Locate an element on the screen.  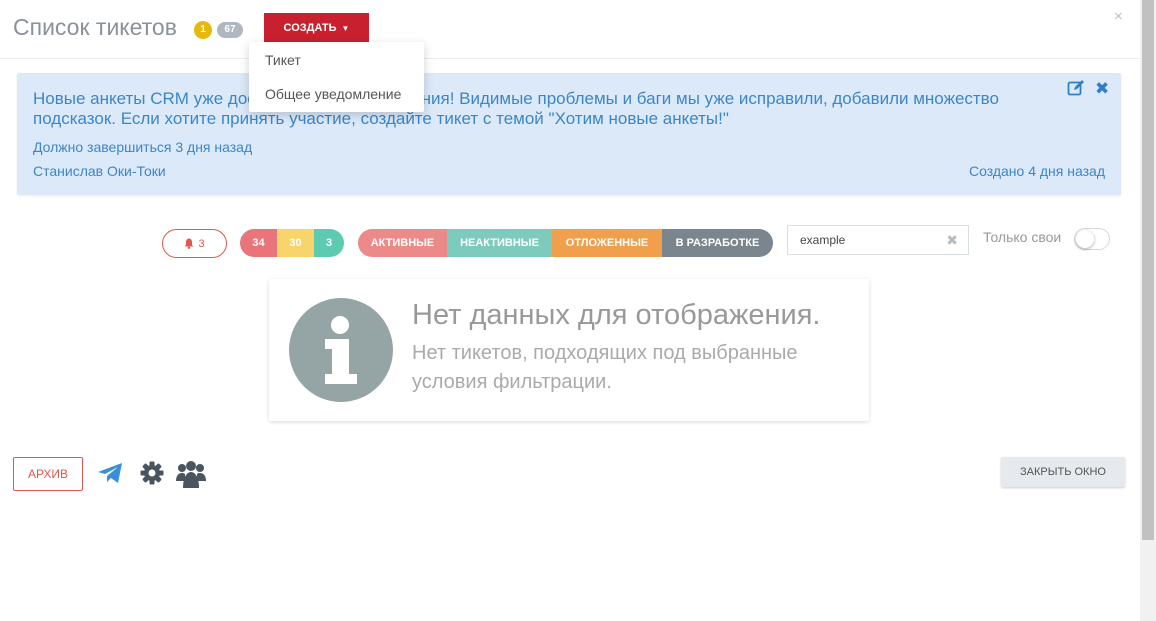
own-only-toggle is located at coordinates (1092, 239).